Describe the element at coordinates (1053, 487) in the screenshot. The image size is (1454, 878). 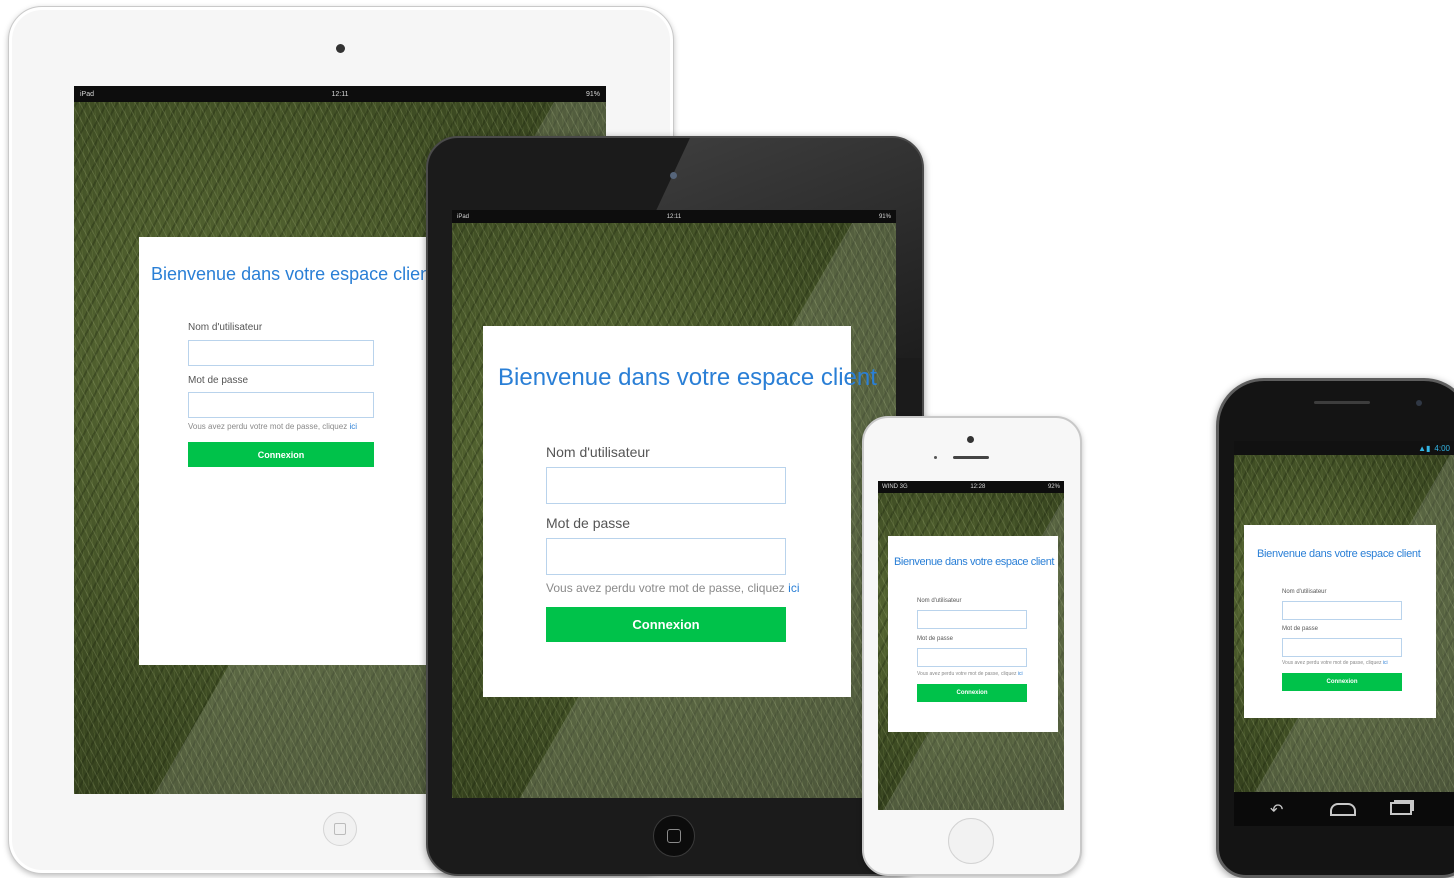
I see `status-battery: 92%` at that location.